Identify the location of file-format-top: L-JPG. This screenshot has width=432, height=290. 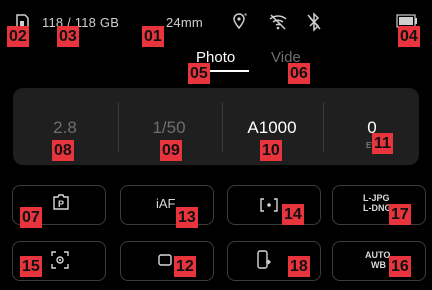
(376, 198).